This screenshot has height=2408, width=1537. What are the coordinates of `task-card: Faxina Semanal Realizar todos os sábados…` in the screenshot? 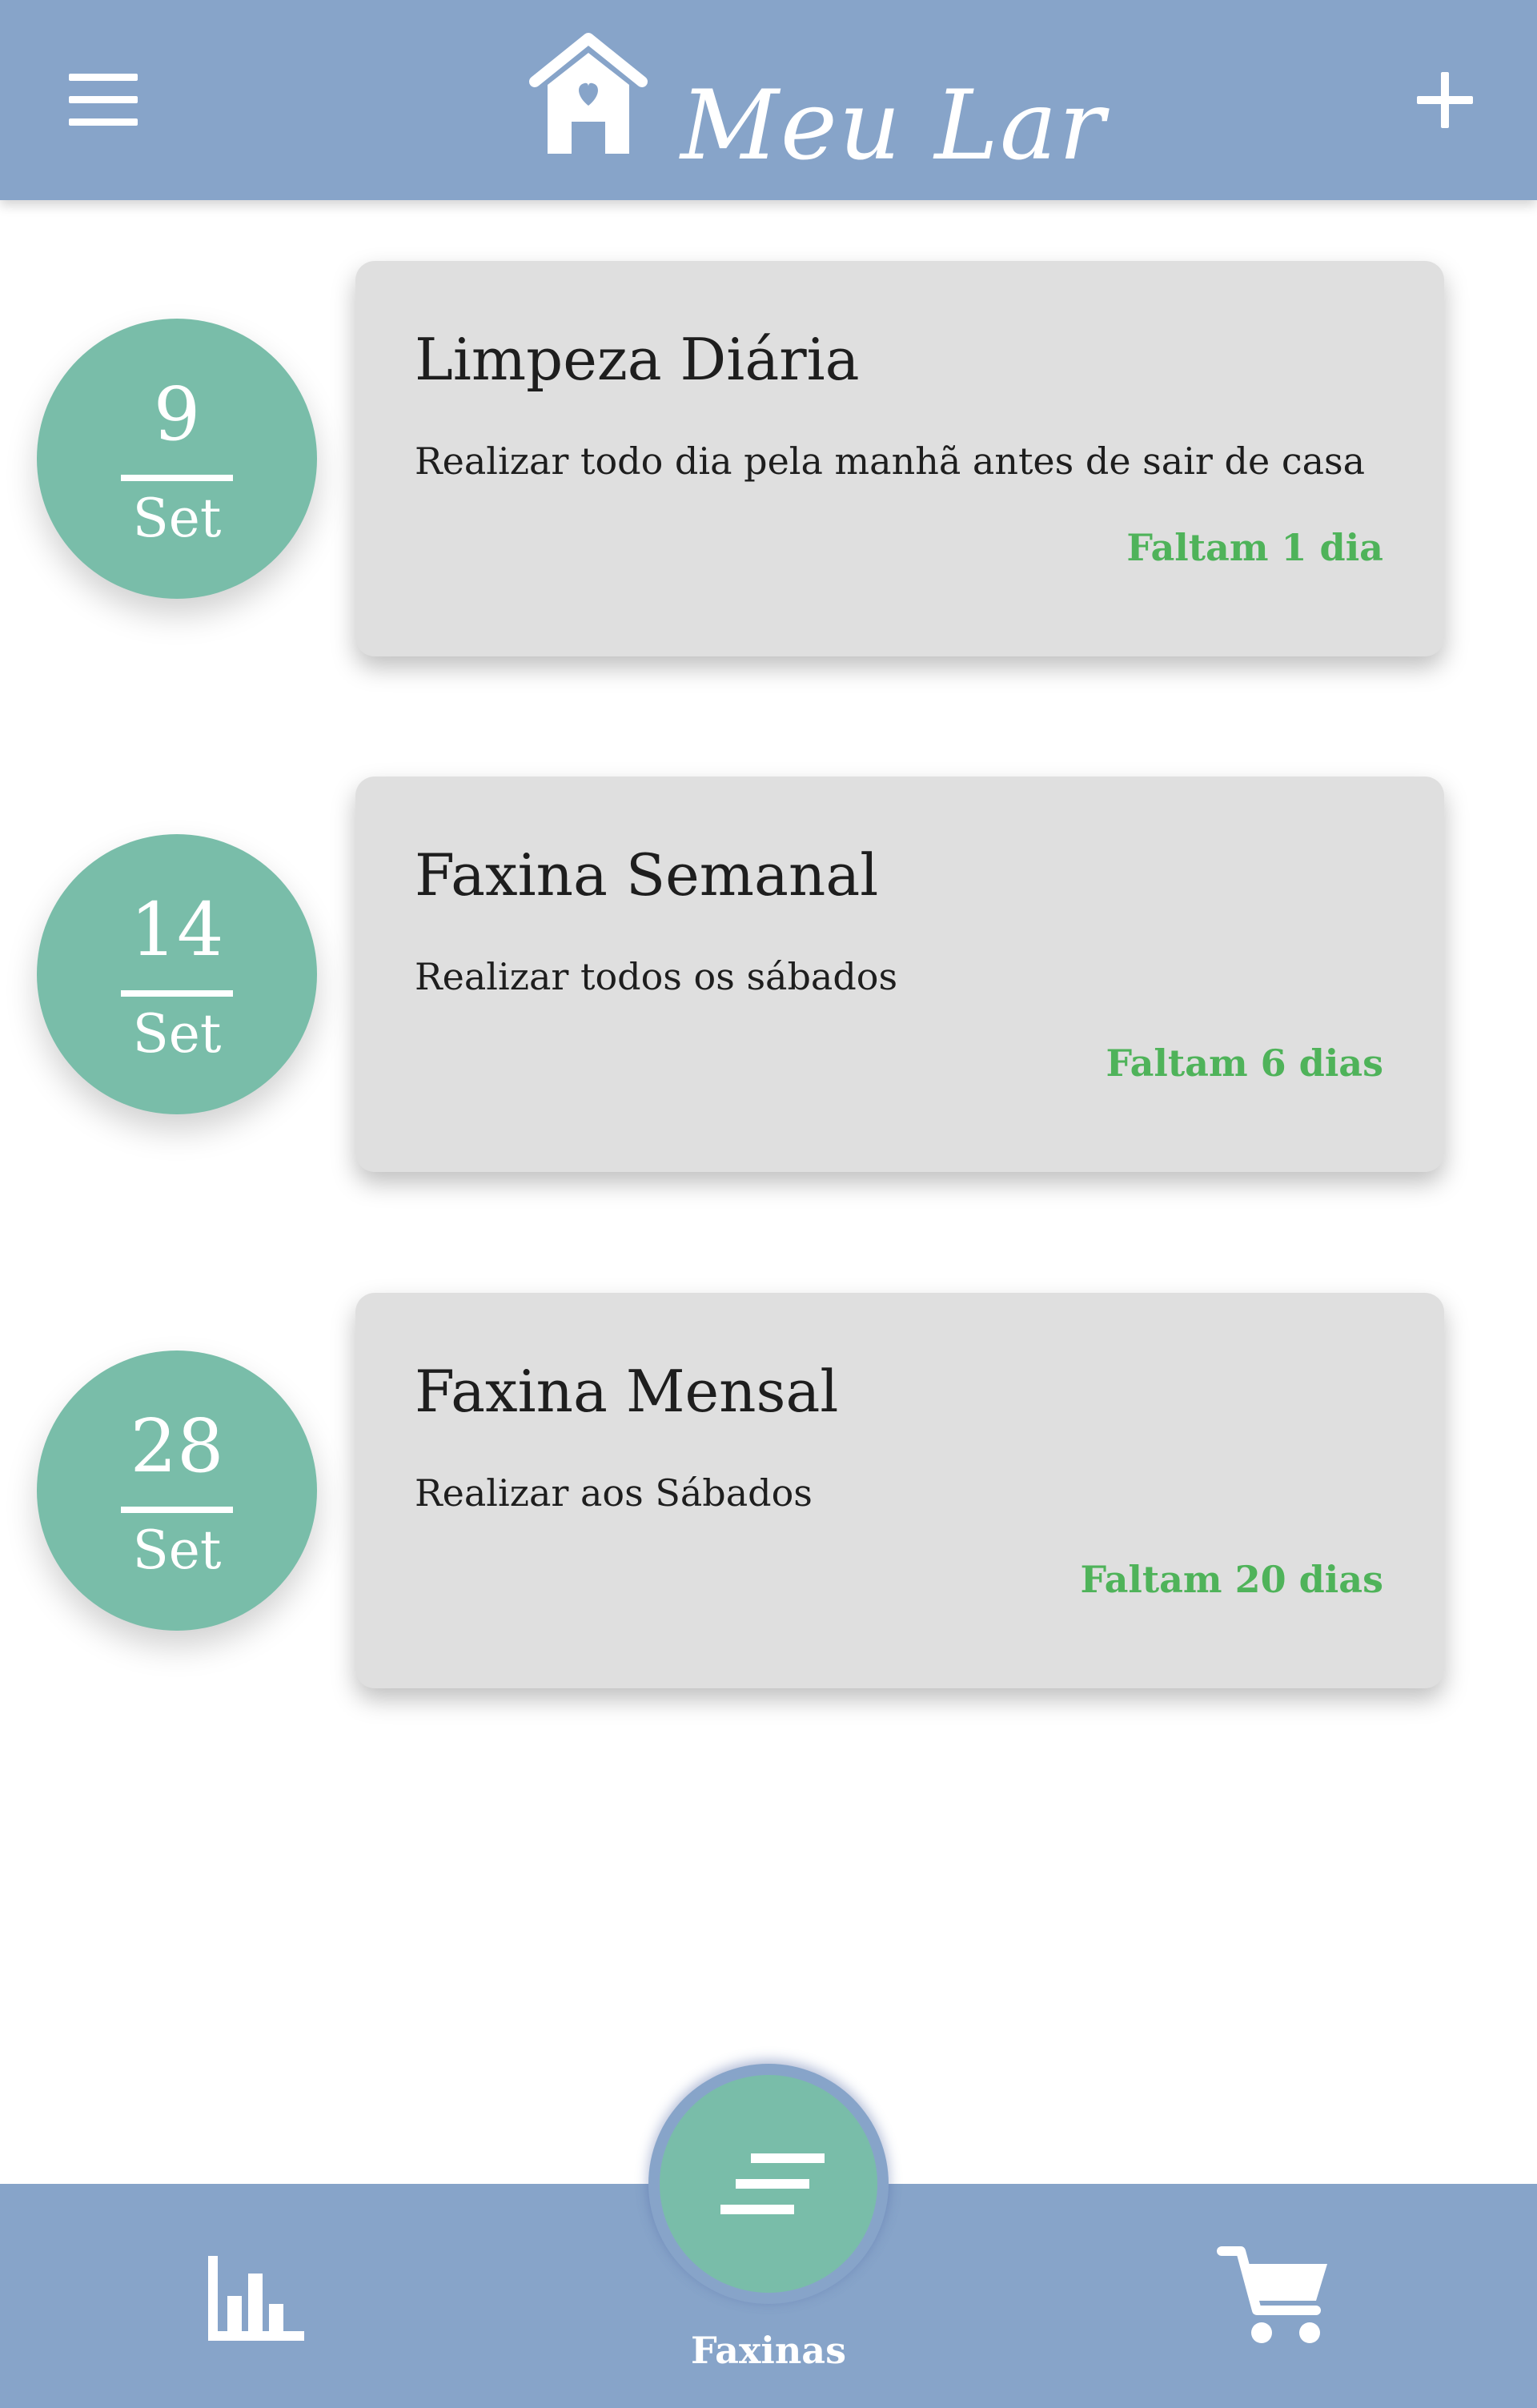 It's located at (900, 974).